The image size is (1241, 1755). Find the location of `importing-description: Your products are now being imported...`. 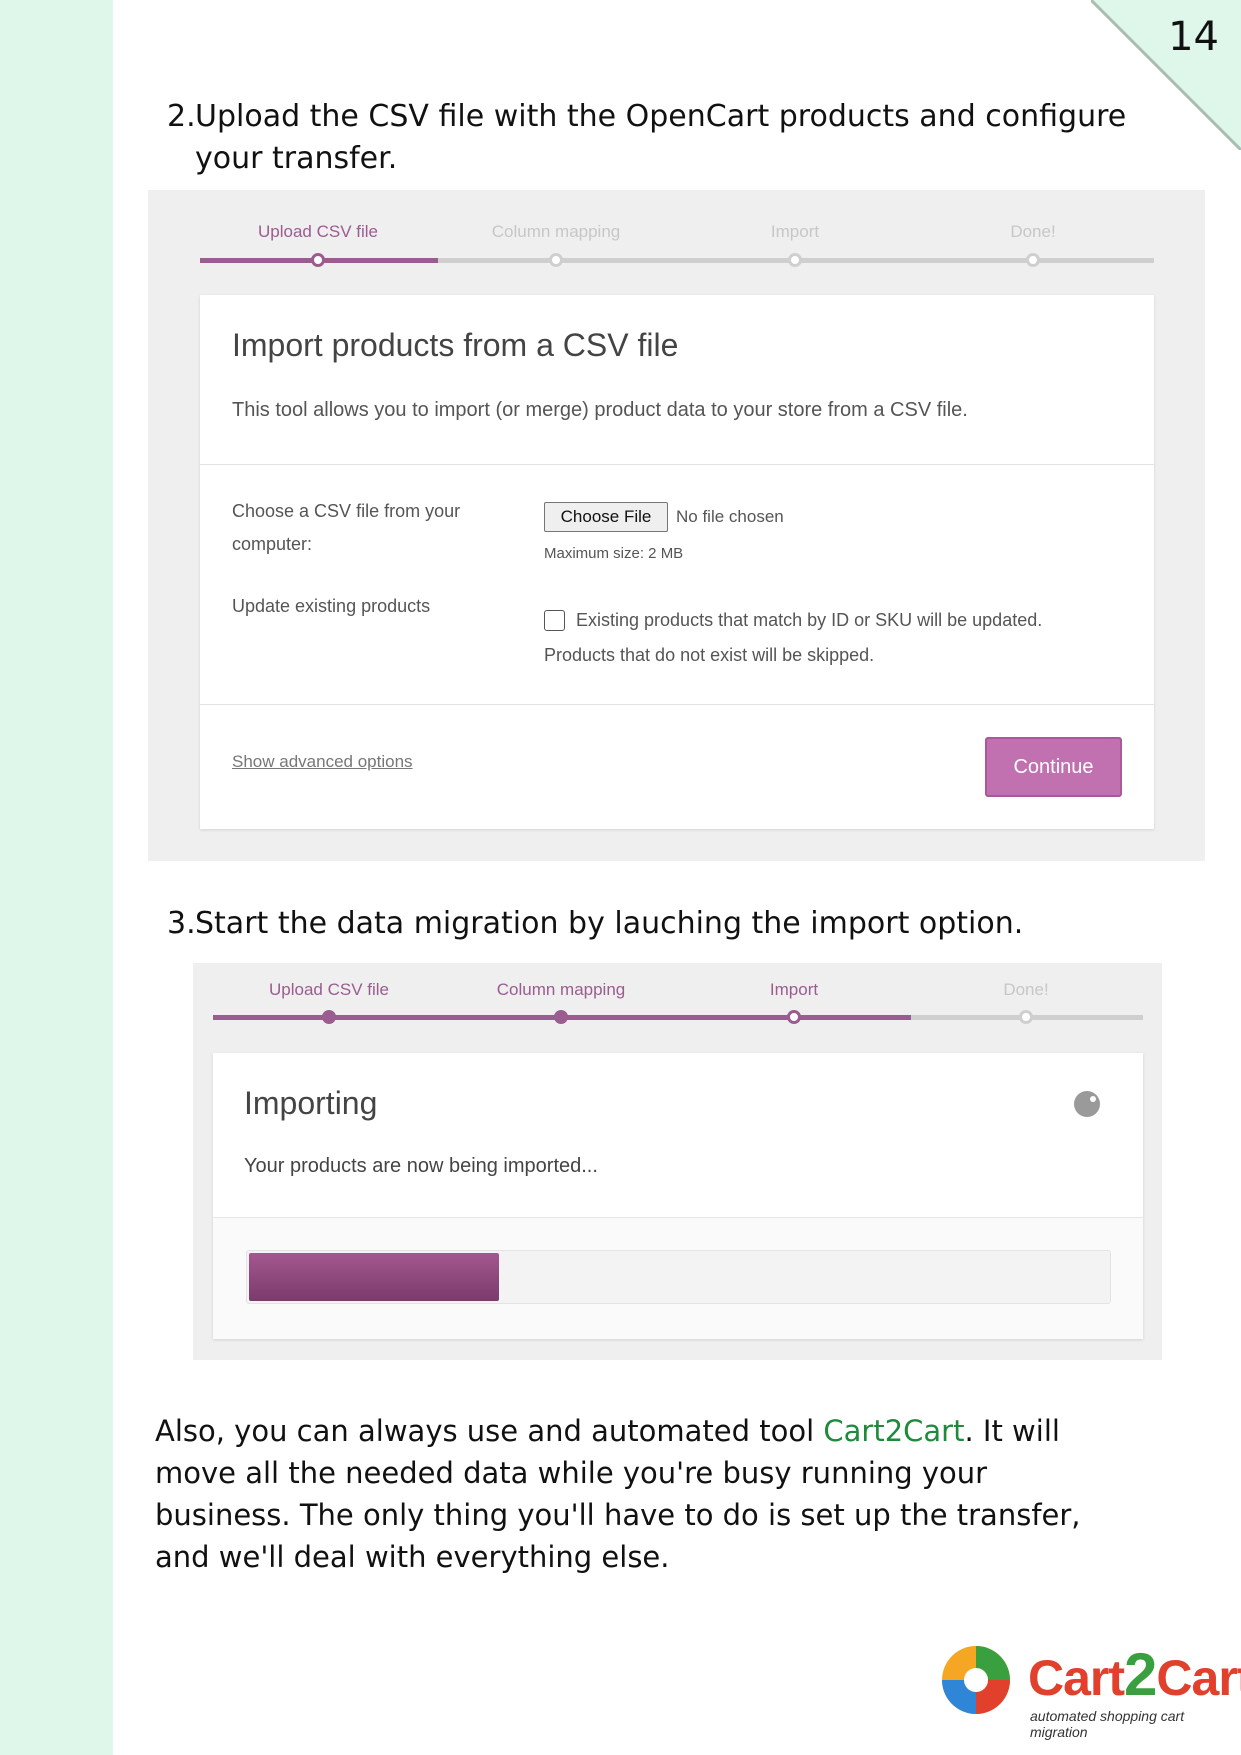

importing-description: Your products are now being imported... is located at coordinates (421, 1166).